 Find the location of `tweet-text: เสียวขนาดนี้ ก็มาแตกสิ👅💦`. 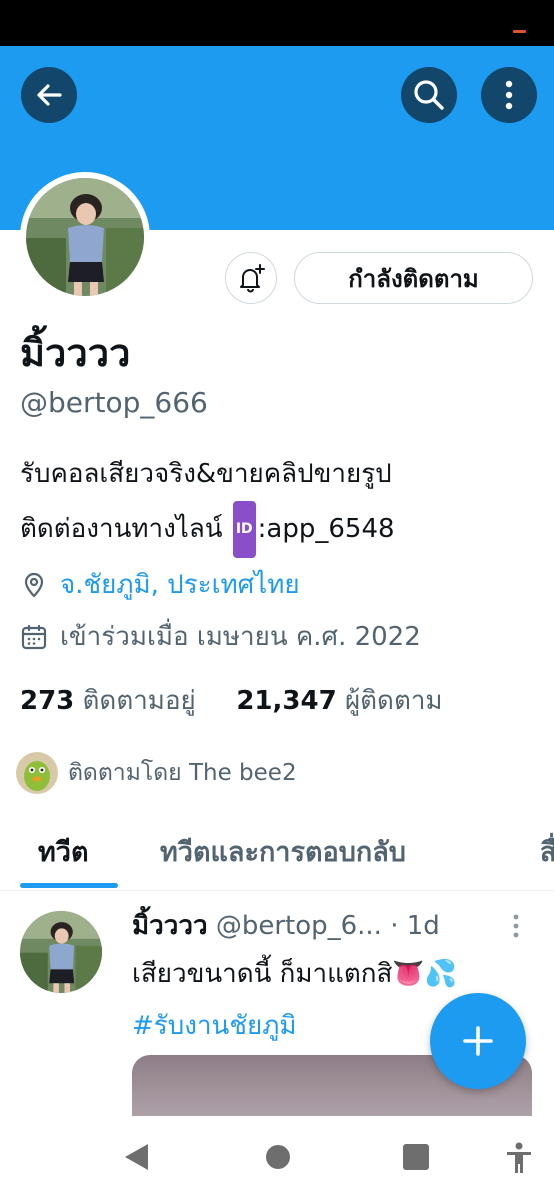

tweet-text: เสียวขนาดนี้ ก็มาแตกสิ👅💦 is located at coordinates (295, 974).